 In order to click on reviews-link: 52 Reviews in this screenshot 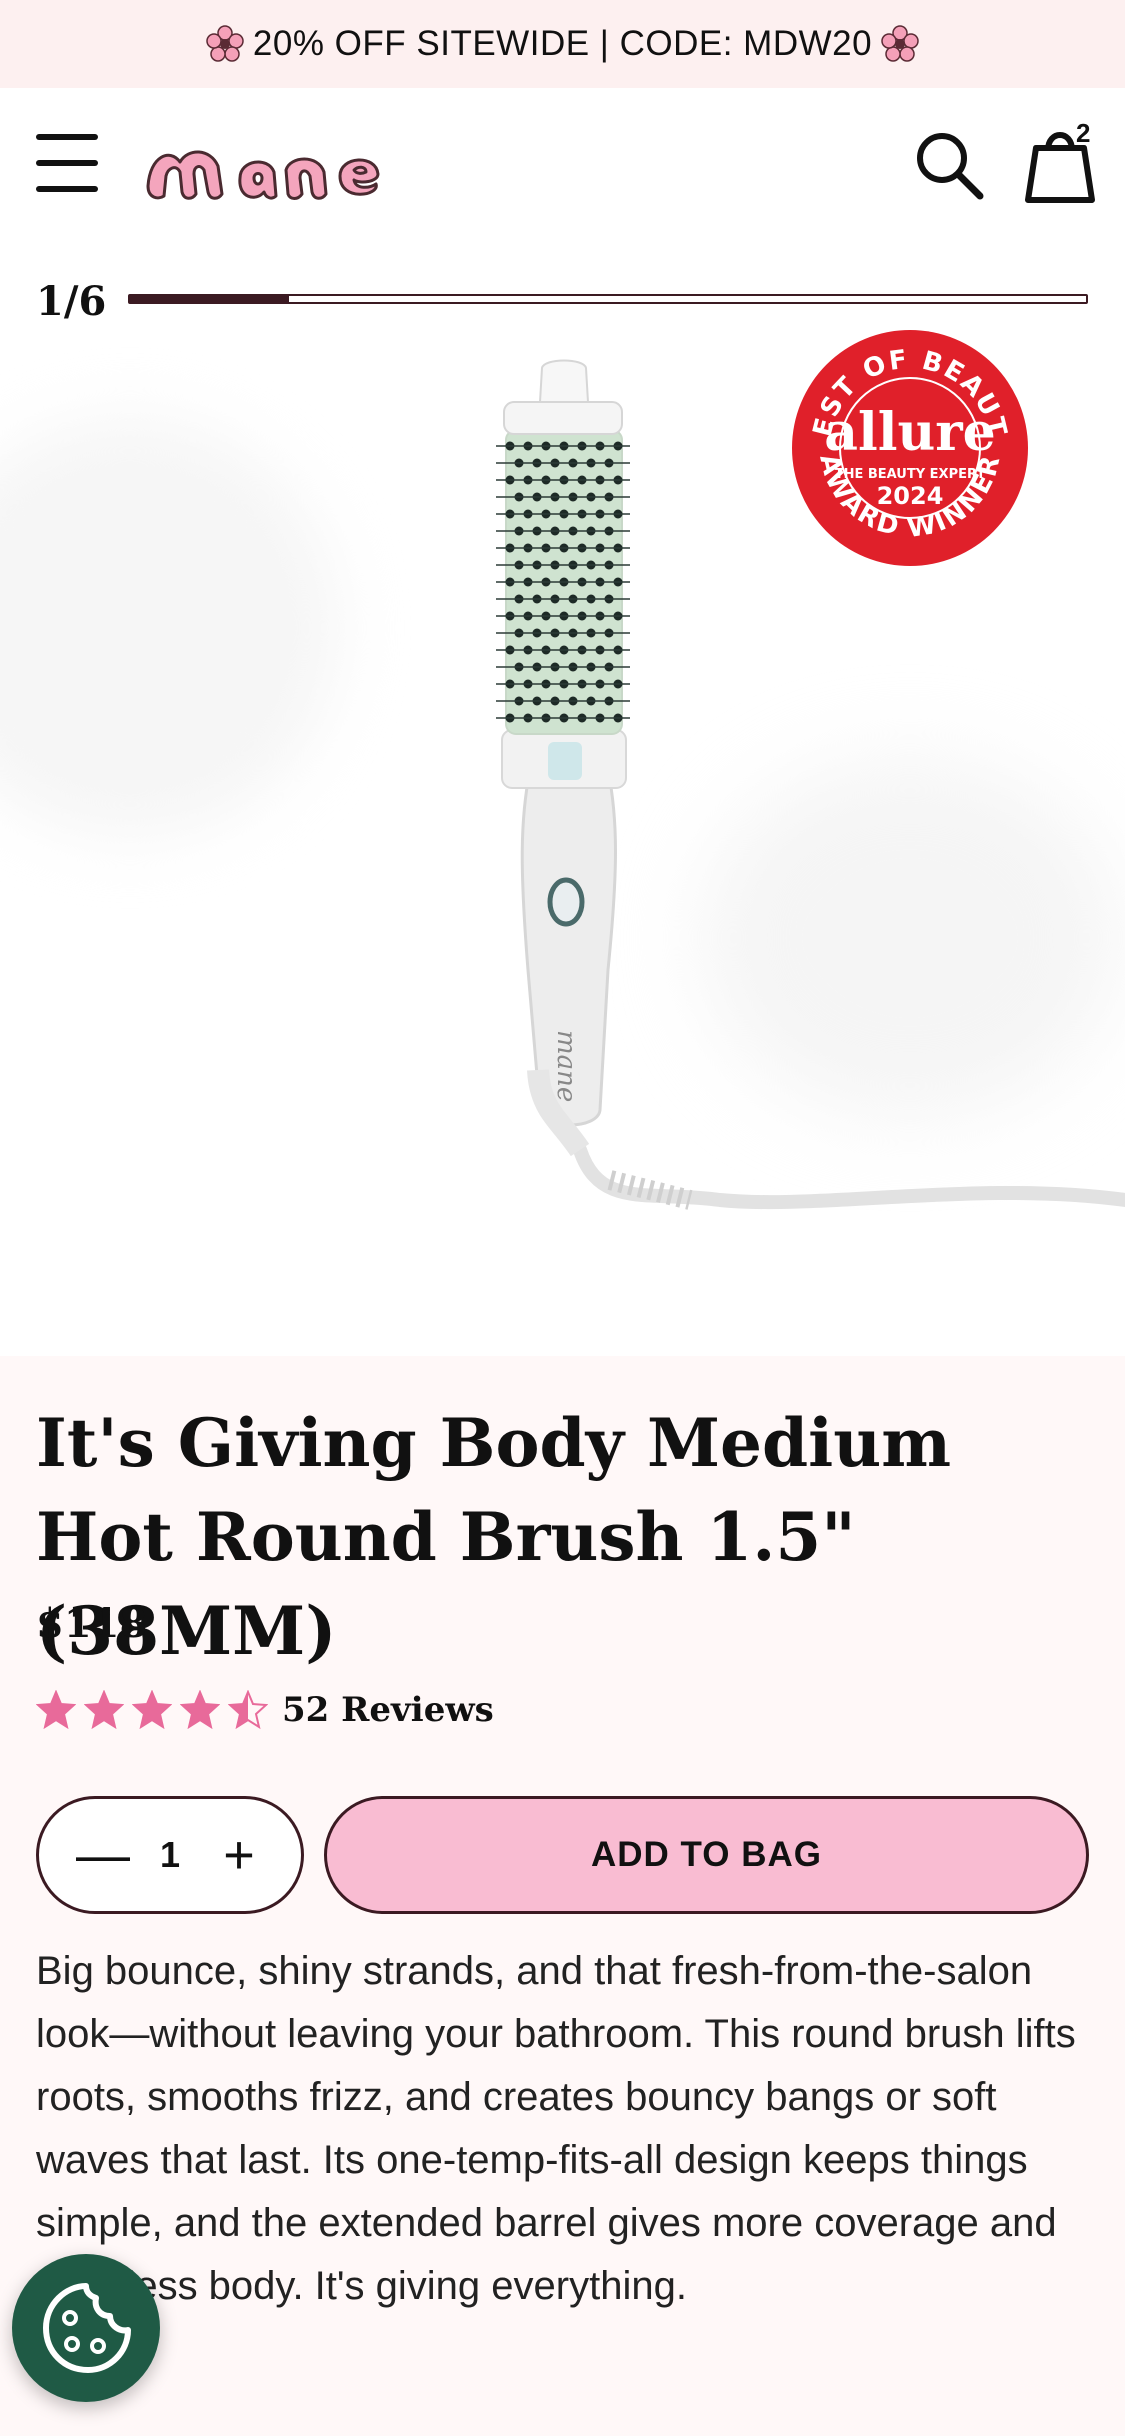, I will do `click(388, 1710)`.